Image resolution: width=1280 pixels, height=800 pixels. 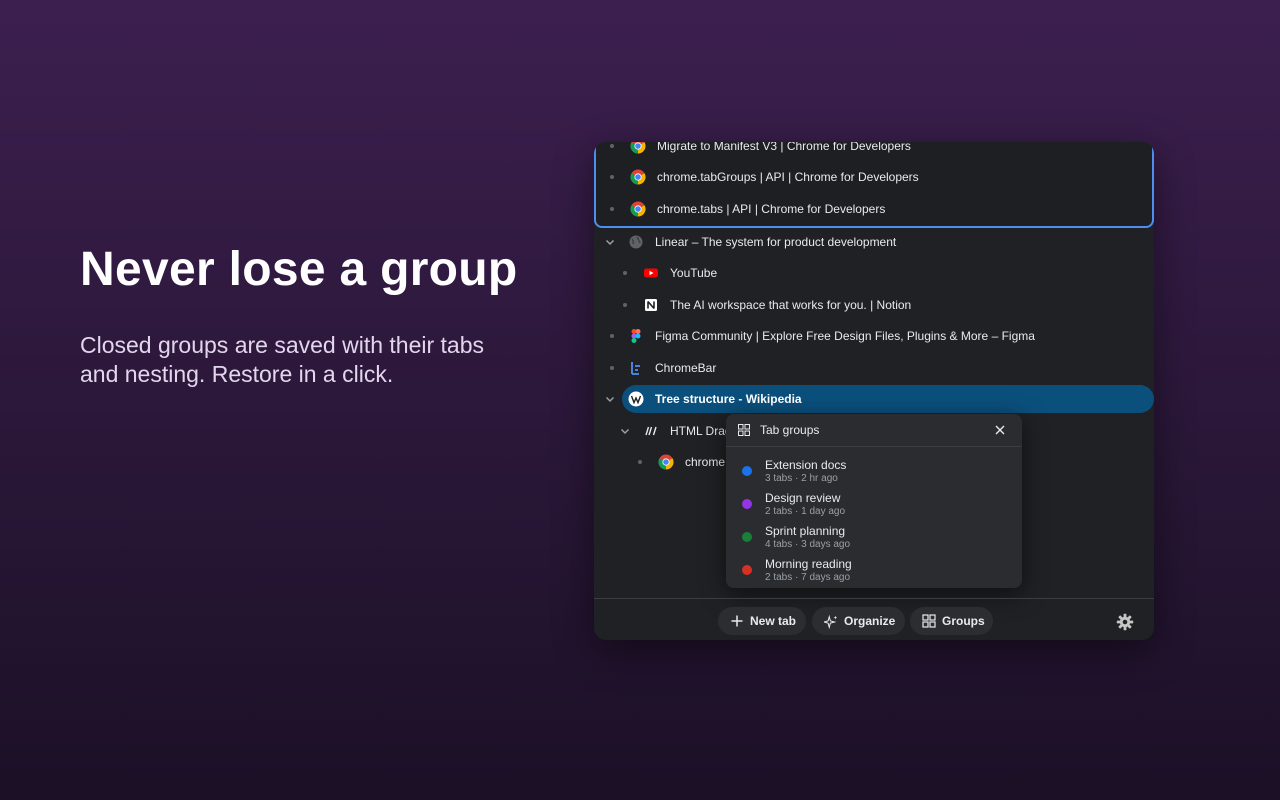 I want to click on group-item: Sprint planning 4 tabs · 3 days ago, so click(x=874, y=537).